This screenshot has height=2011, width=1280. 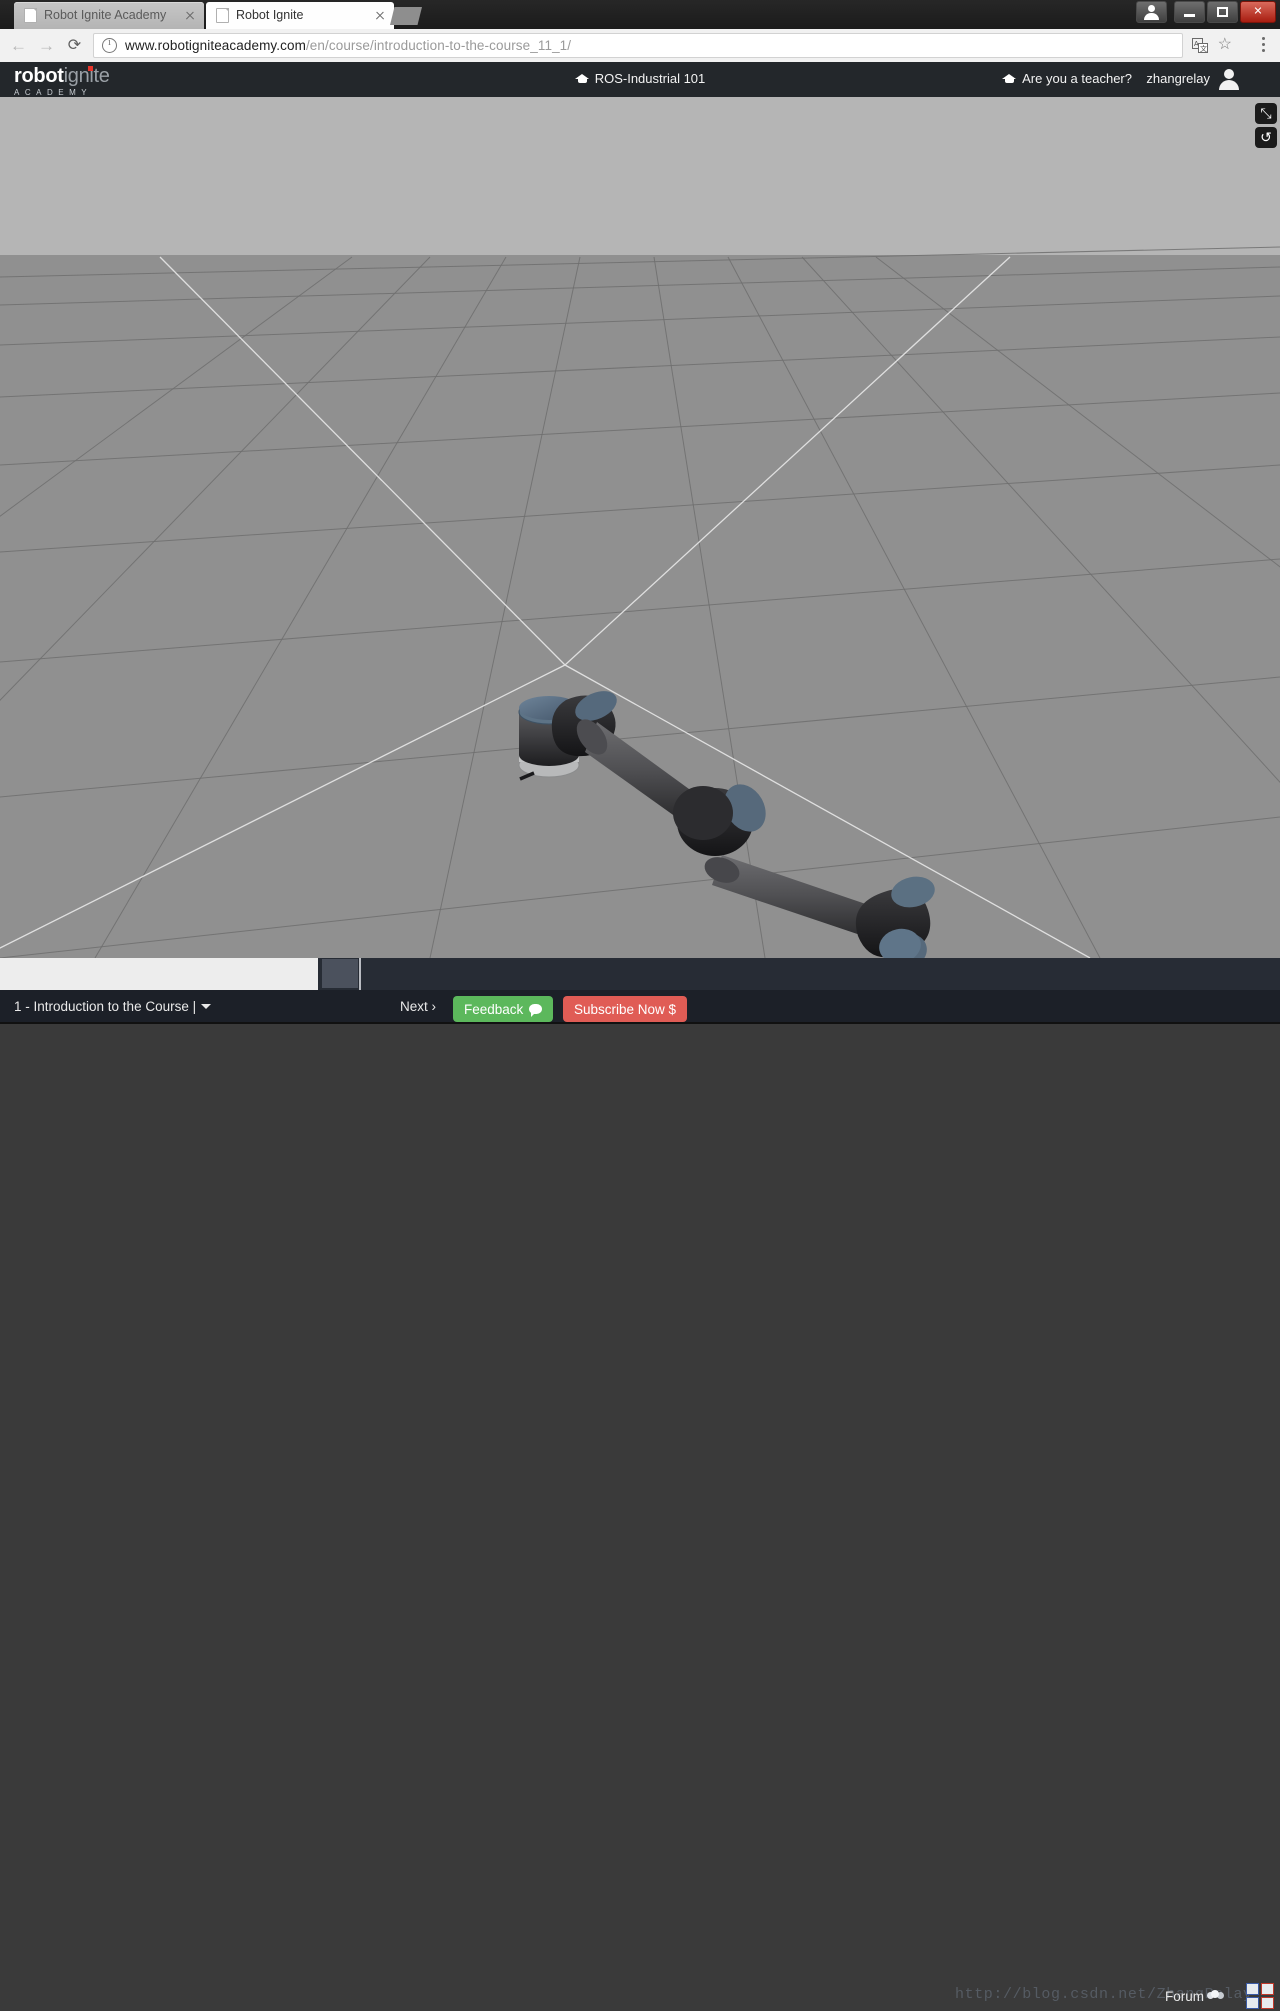 I want to click on reset-simulation-button: ↺, so click(x=1266, y=137).